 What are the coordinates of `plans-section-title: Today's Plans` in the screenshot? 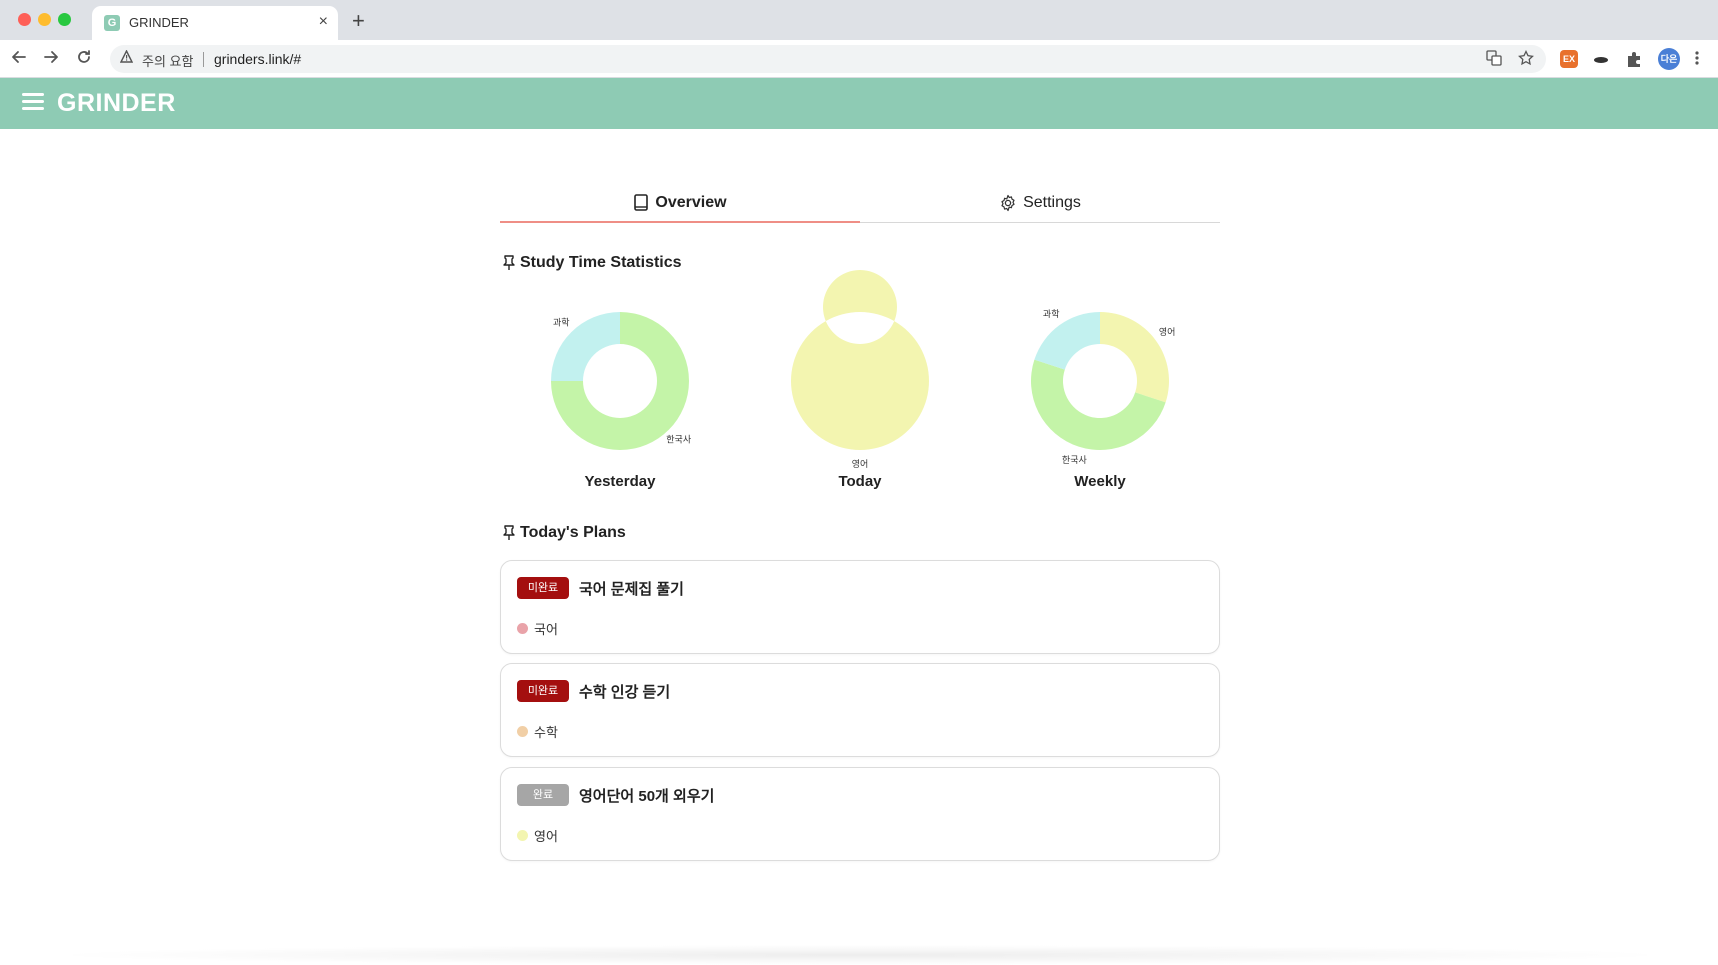 It's located at (564, 533).